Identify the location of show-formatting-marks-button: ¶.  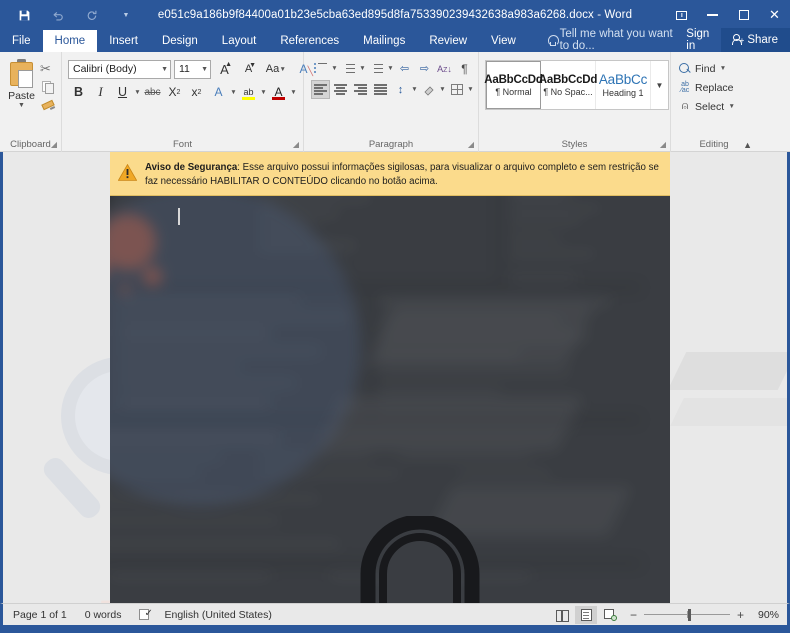
(464, 68).